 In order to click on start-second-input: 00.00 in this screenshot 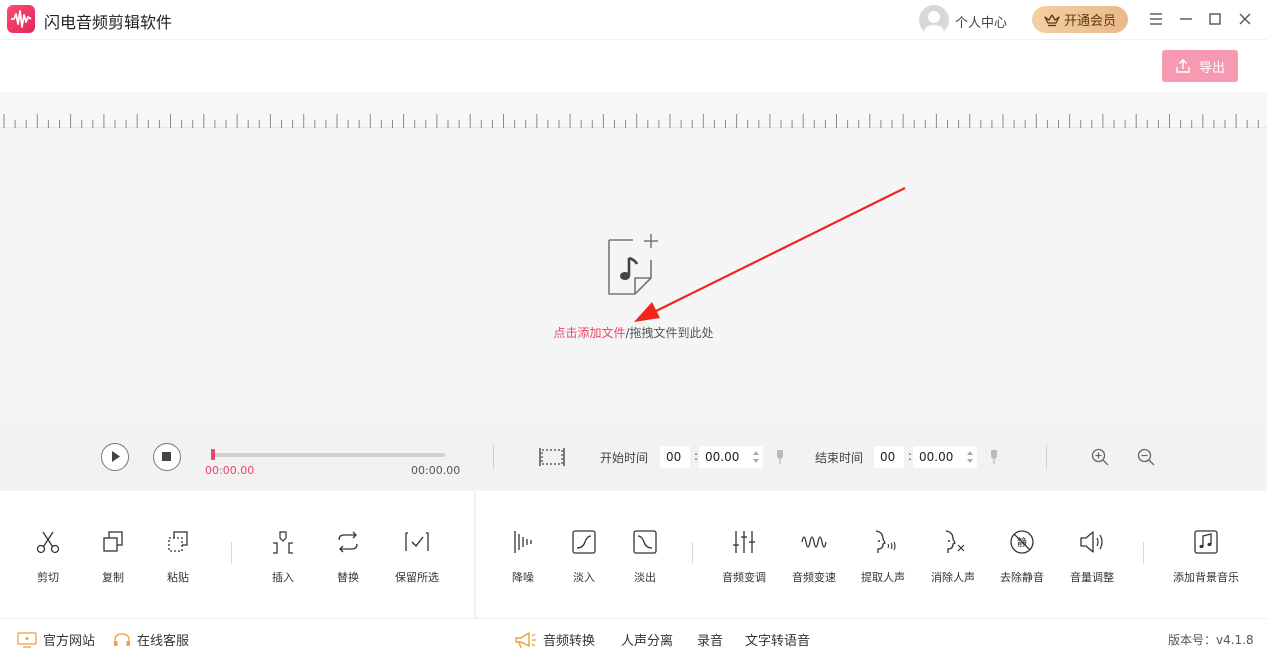, I will do `click(731, 457)`.